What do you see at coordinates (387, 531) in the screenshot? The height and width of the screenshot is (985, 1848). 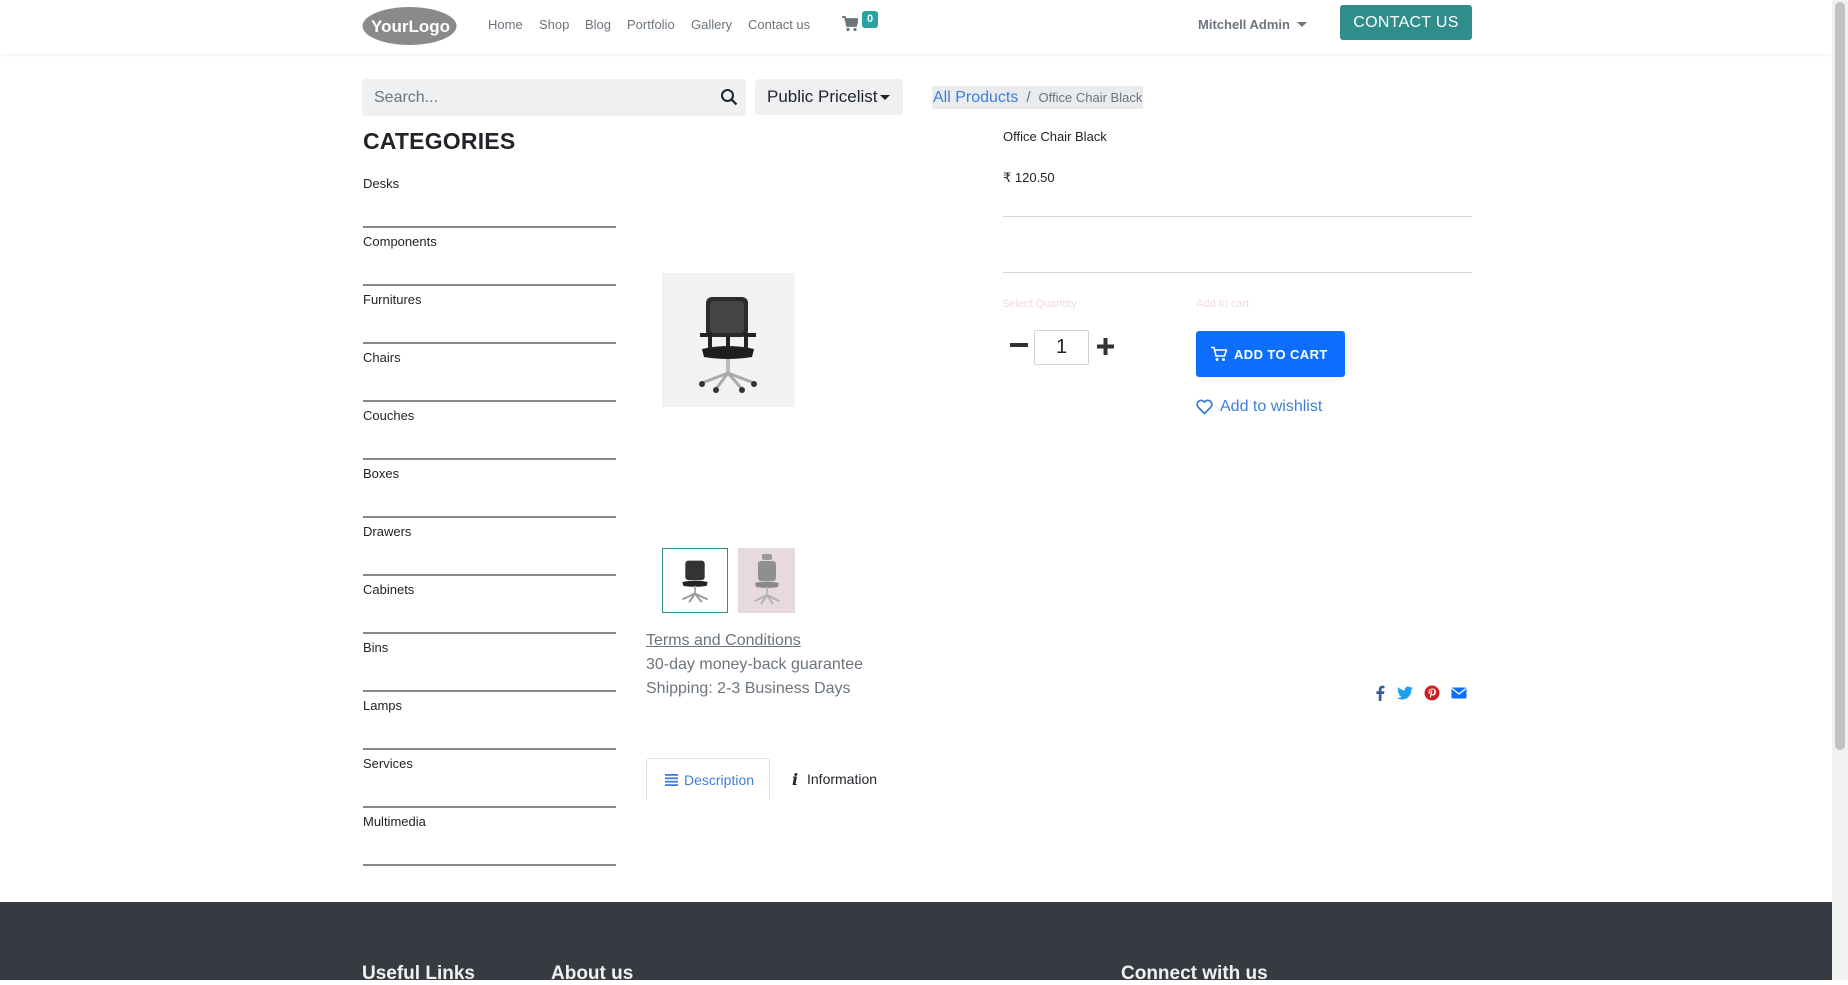 I see `category-label: Drawers` at bounding box center [387, 531].